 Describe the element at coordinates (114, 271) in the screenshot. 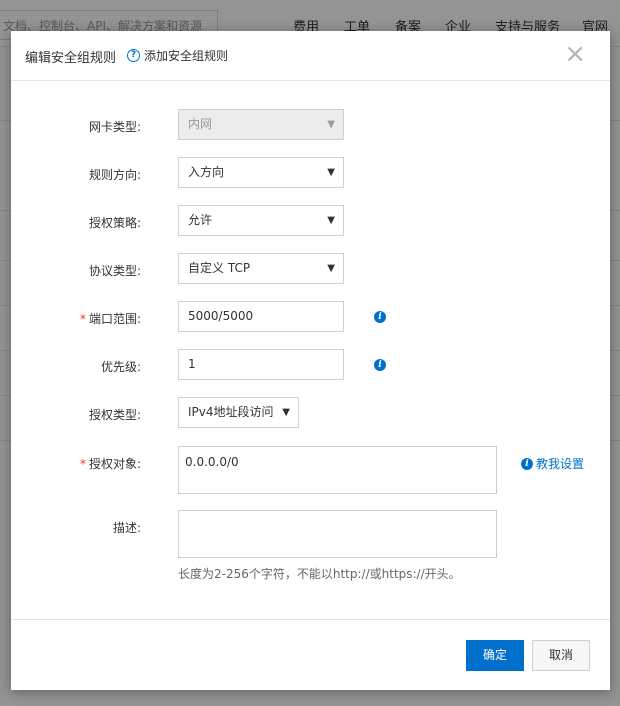

I see `protocol-label: 协议类型:` at that location.